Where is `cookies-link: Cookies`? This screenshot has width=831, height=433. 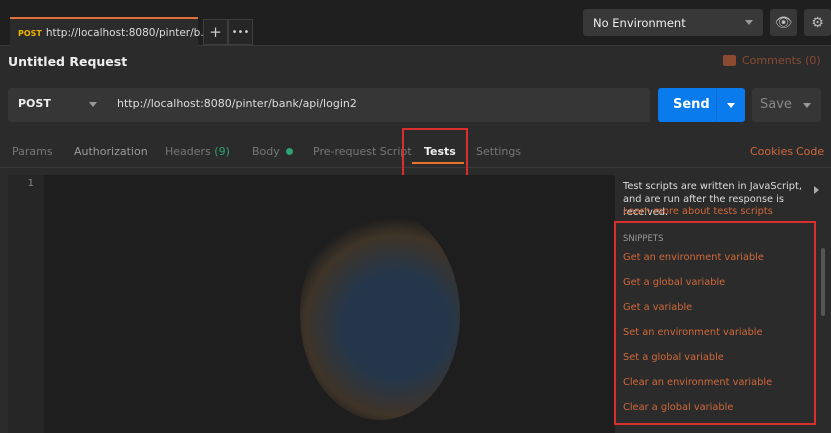 cookies-link: Cookies is located at coordinates (771, 151).